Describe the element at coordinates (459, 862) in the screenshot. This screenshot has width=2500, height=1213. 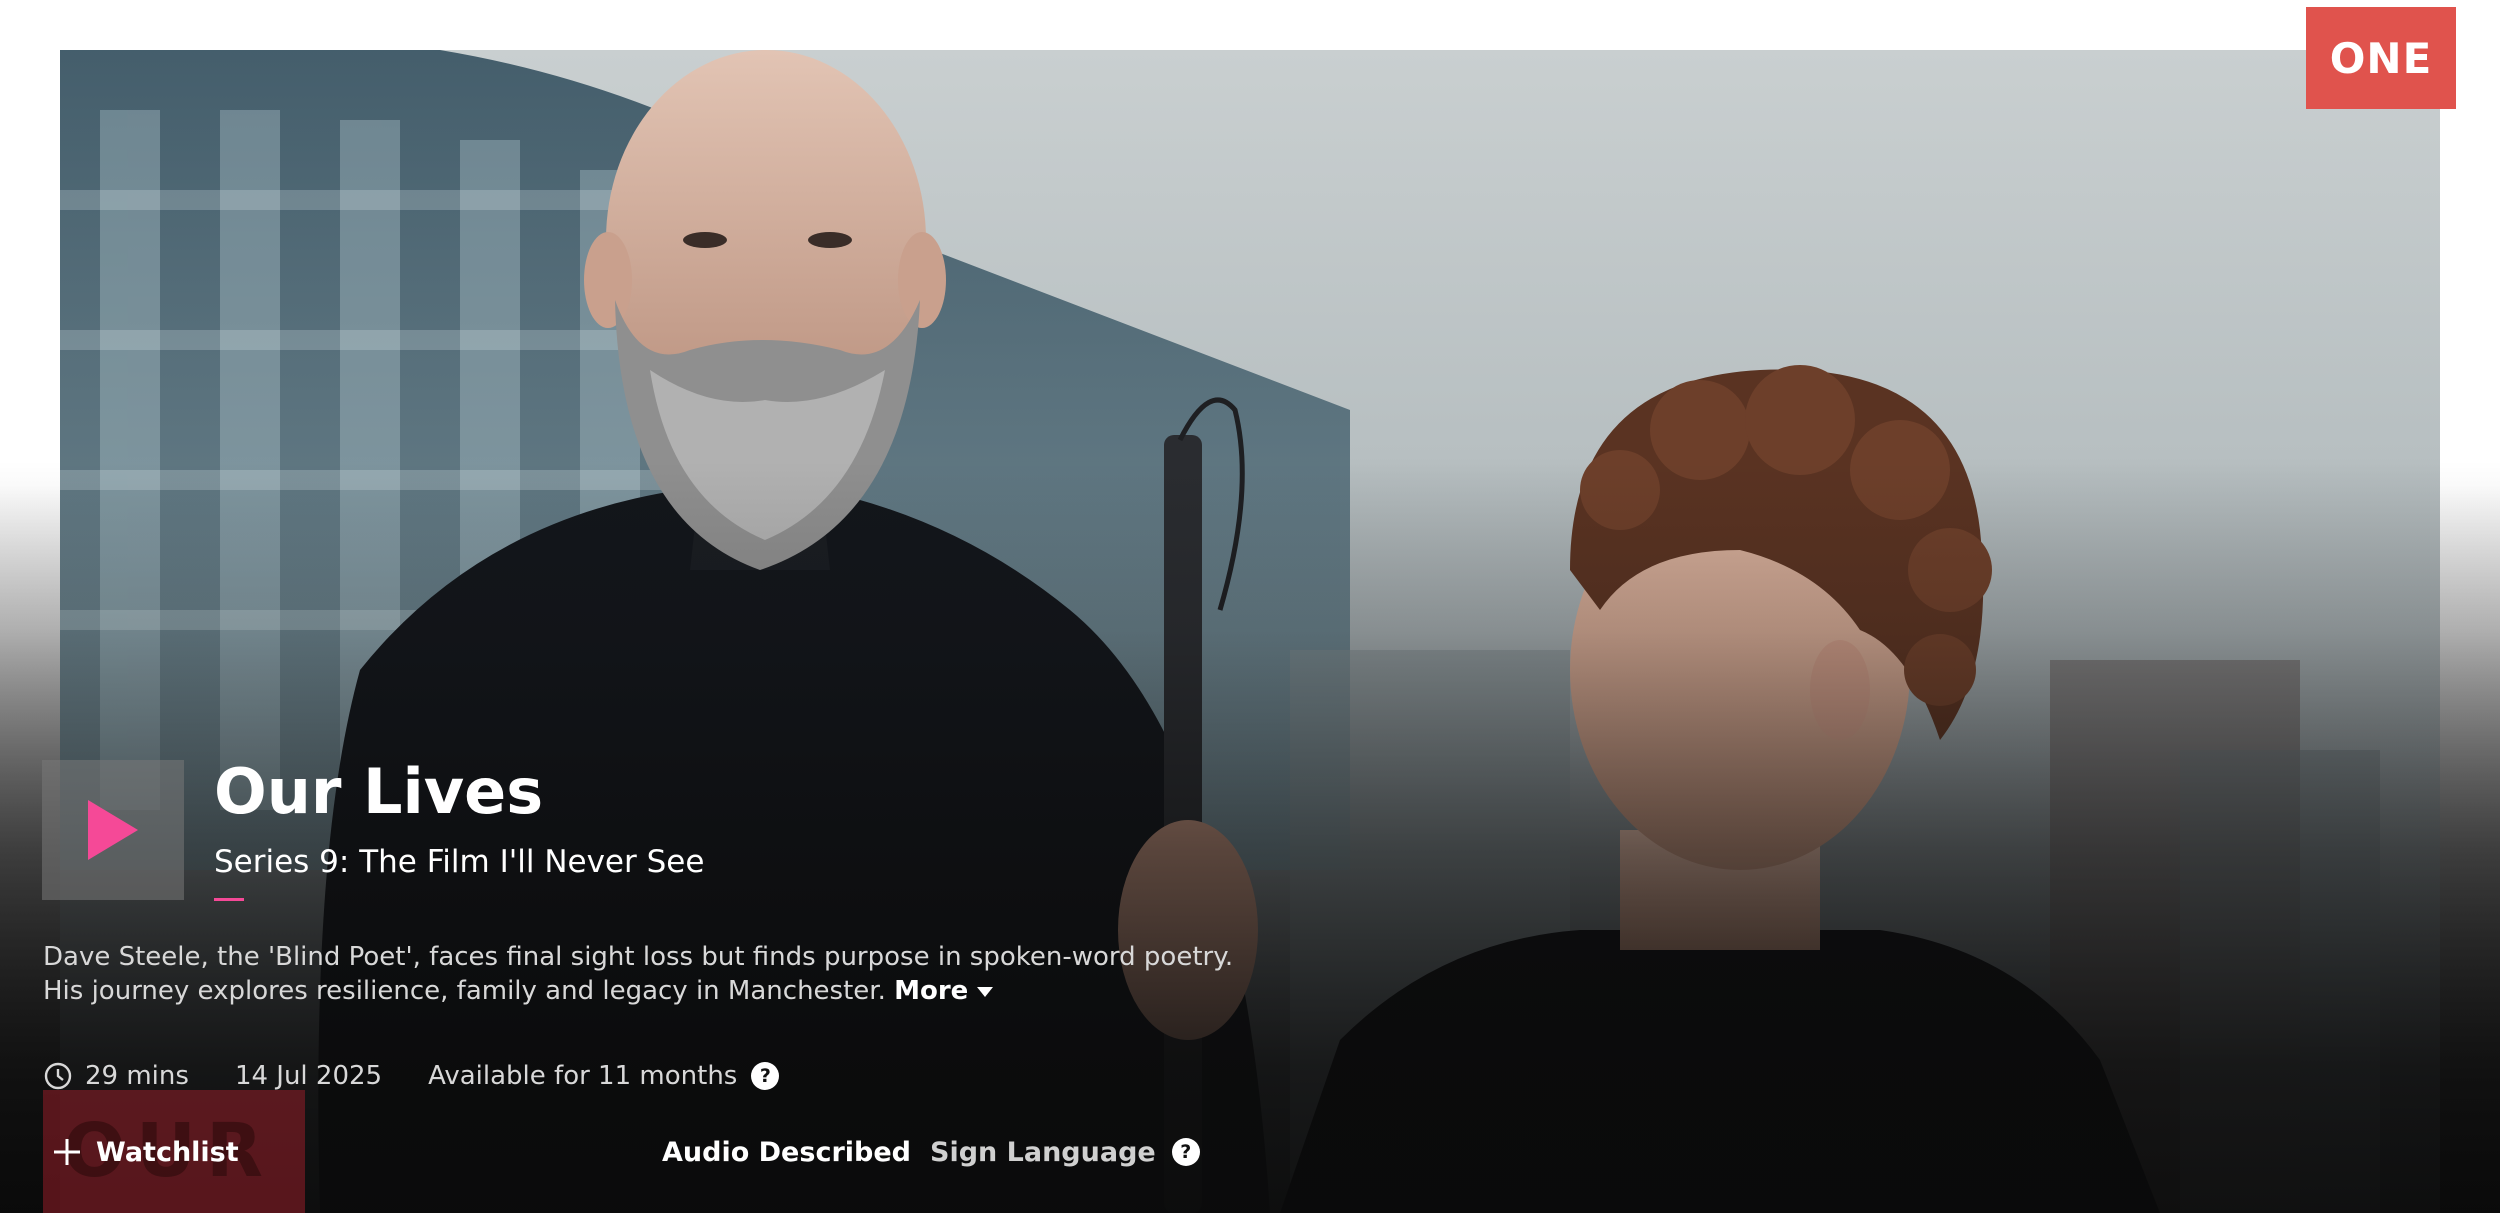
I see `episode-title: Series 9: The Film I'll Never See` at that location.